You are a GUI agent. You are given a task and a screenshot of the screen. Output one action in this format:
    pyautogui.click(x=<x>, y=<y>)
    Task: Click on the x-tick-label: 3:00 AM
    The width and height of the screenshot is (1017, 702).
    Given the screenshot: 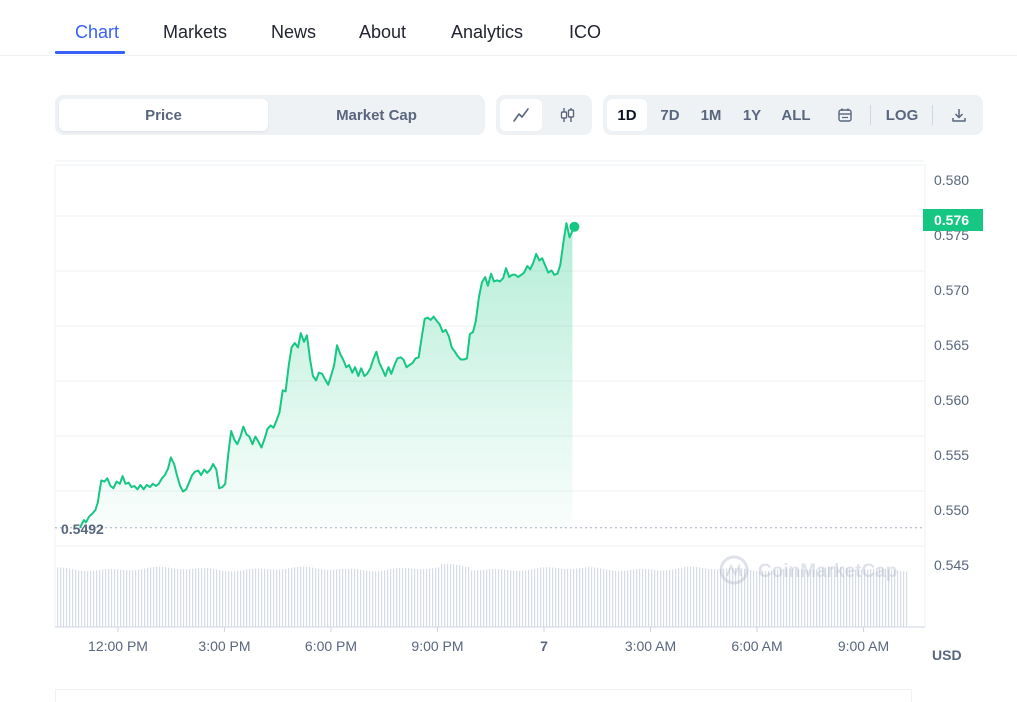 What is the action you would take?
    pyautogui.click(x=650, y=646)
    